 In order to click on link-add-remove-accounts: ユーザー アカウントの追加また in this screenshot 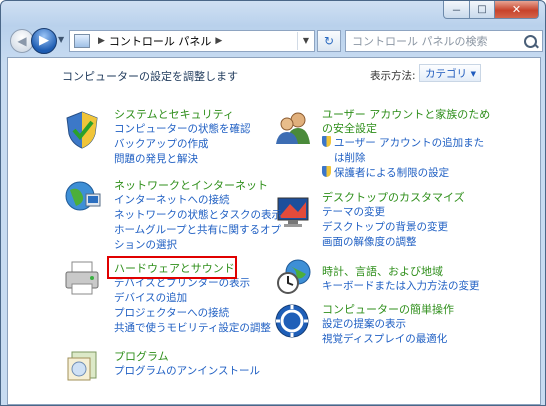, I will do `click(406, 143)`.